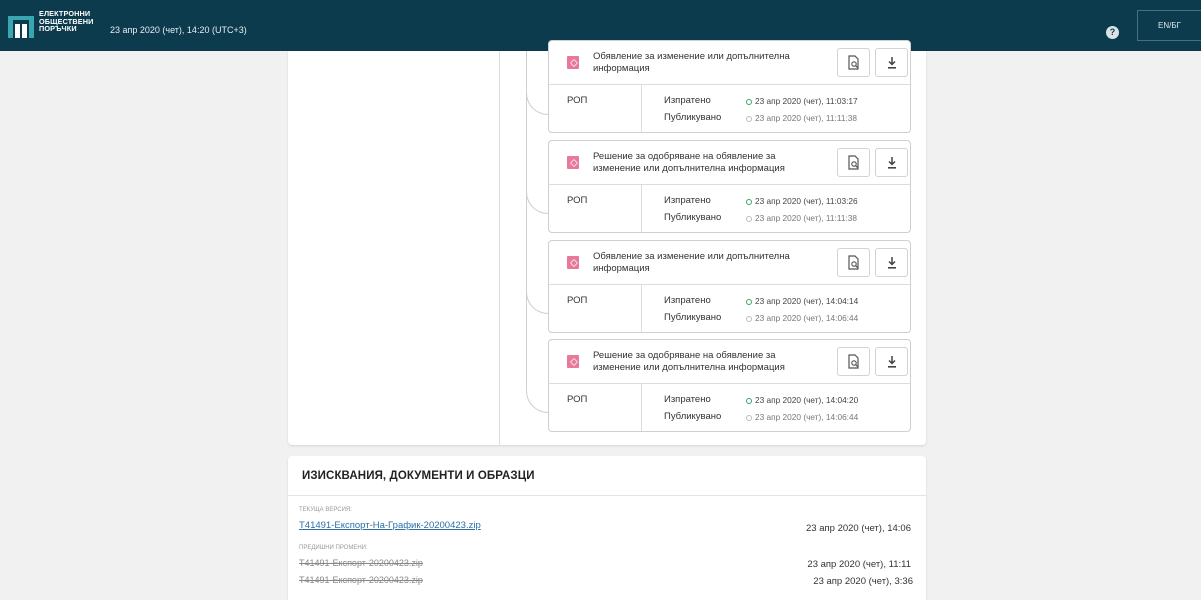 This screenshot has width=1201, height=600. What do you see at coordinates (58, 28) in the screenshot?
I see `logo-line-3: ПОРЪЧКИ` at bounding box center [58, 28].